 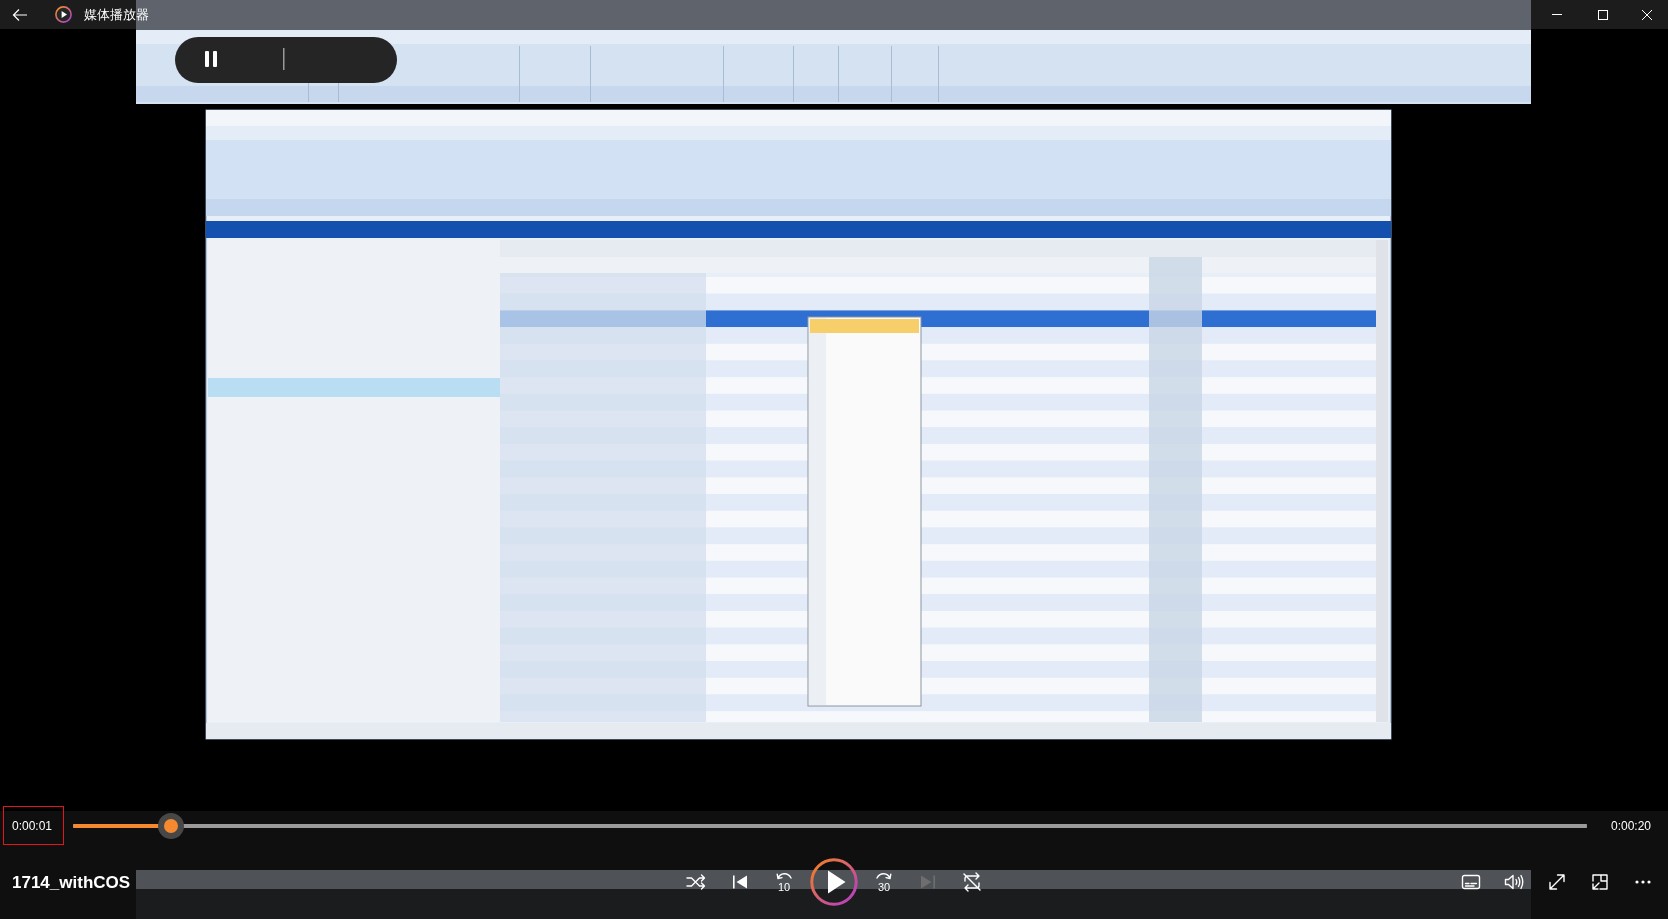 I want to click on window-title: 媒体播放器, so click(x=116, y=14).